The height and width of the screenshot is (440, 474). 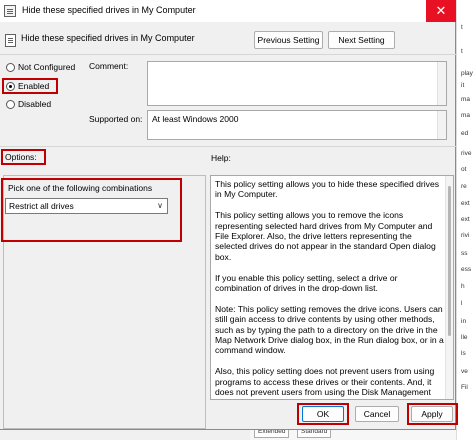 What do you see at coordinates (297, 83) in the screenshot?
I see `comment-field` at bounding box center [297, 83].